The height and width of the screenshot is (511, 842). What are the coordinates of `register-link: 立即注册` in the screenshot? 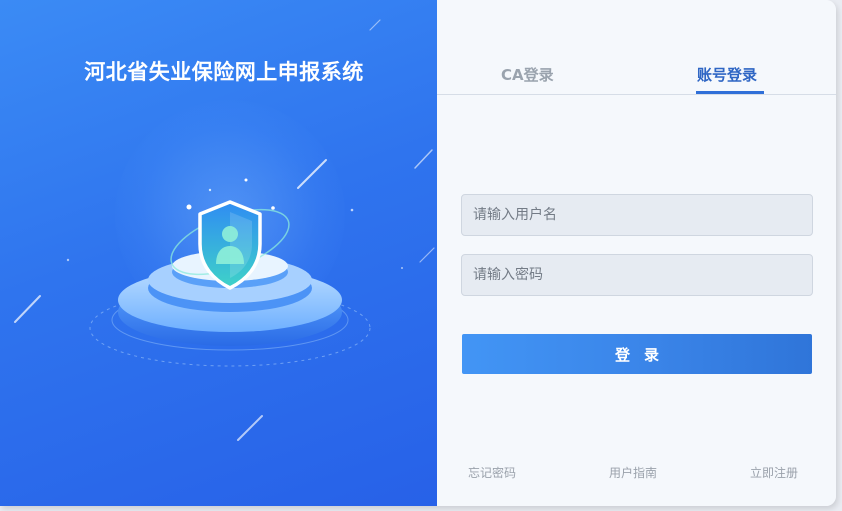 It's located at (774, 472).